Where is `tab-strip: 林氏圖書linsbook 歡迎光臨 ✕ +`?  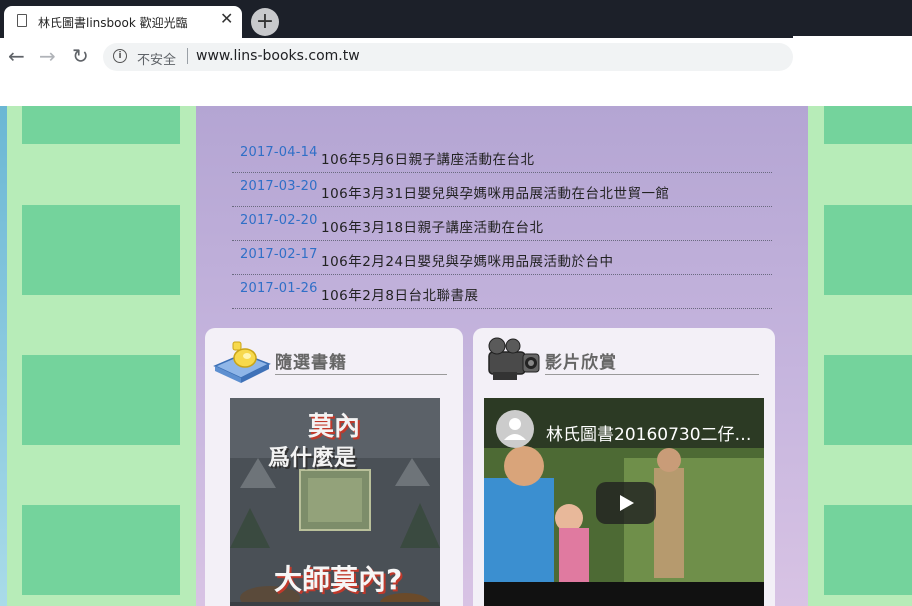 tab-strip: 林氏圖書linsbook 歡迎光臨 ✕ + is located at coordinates (456, 19).